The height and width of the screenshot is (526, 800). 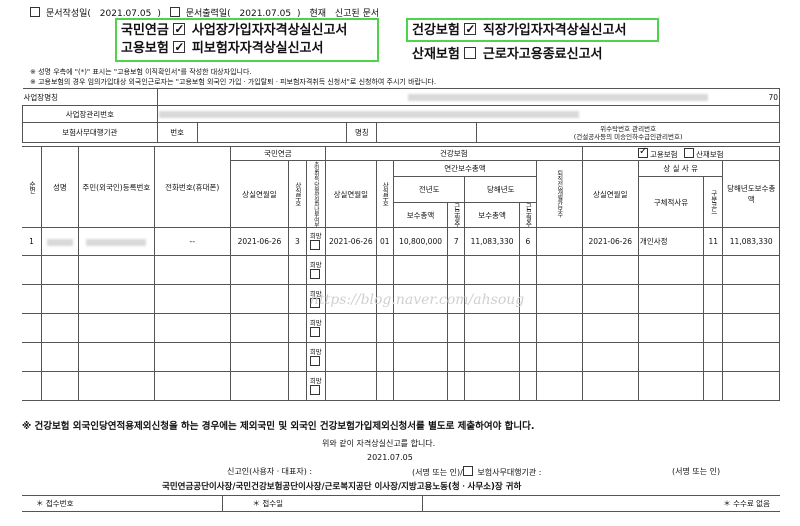 I want to click on row-np-date: 2021-06-26, so click(x=259, y=242).